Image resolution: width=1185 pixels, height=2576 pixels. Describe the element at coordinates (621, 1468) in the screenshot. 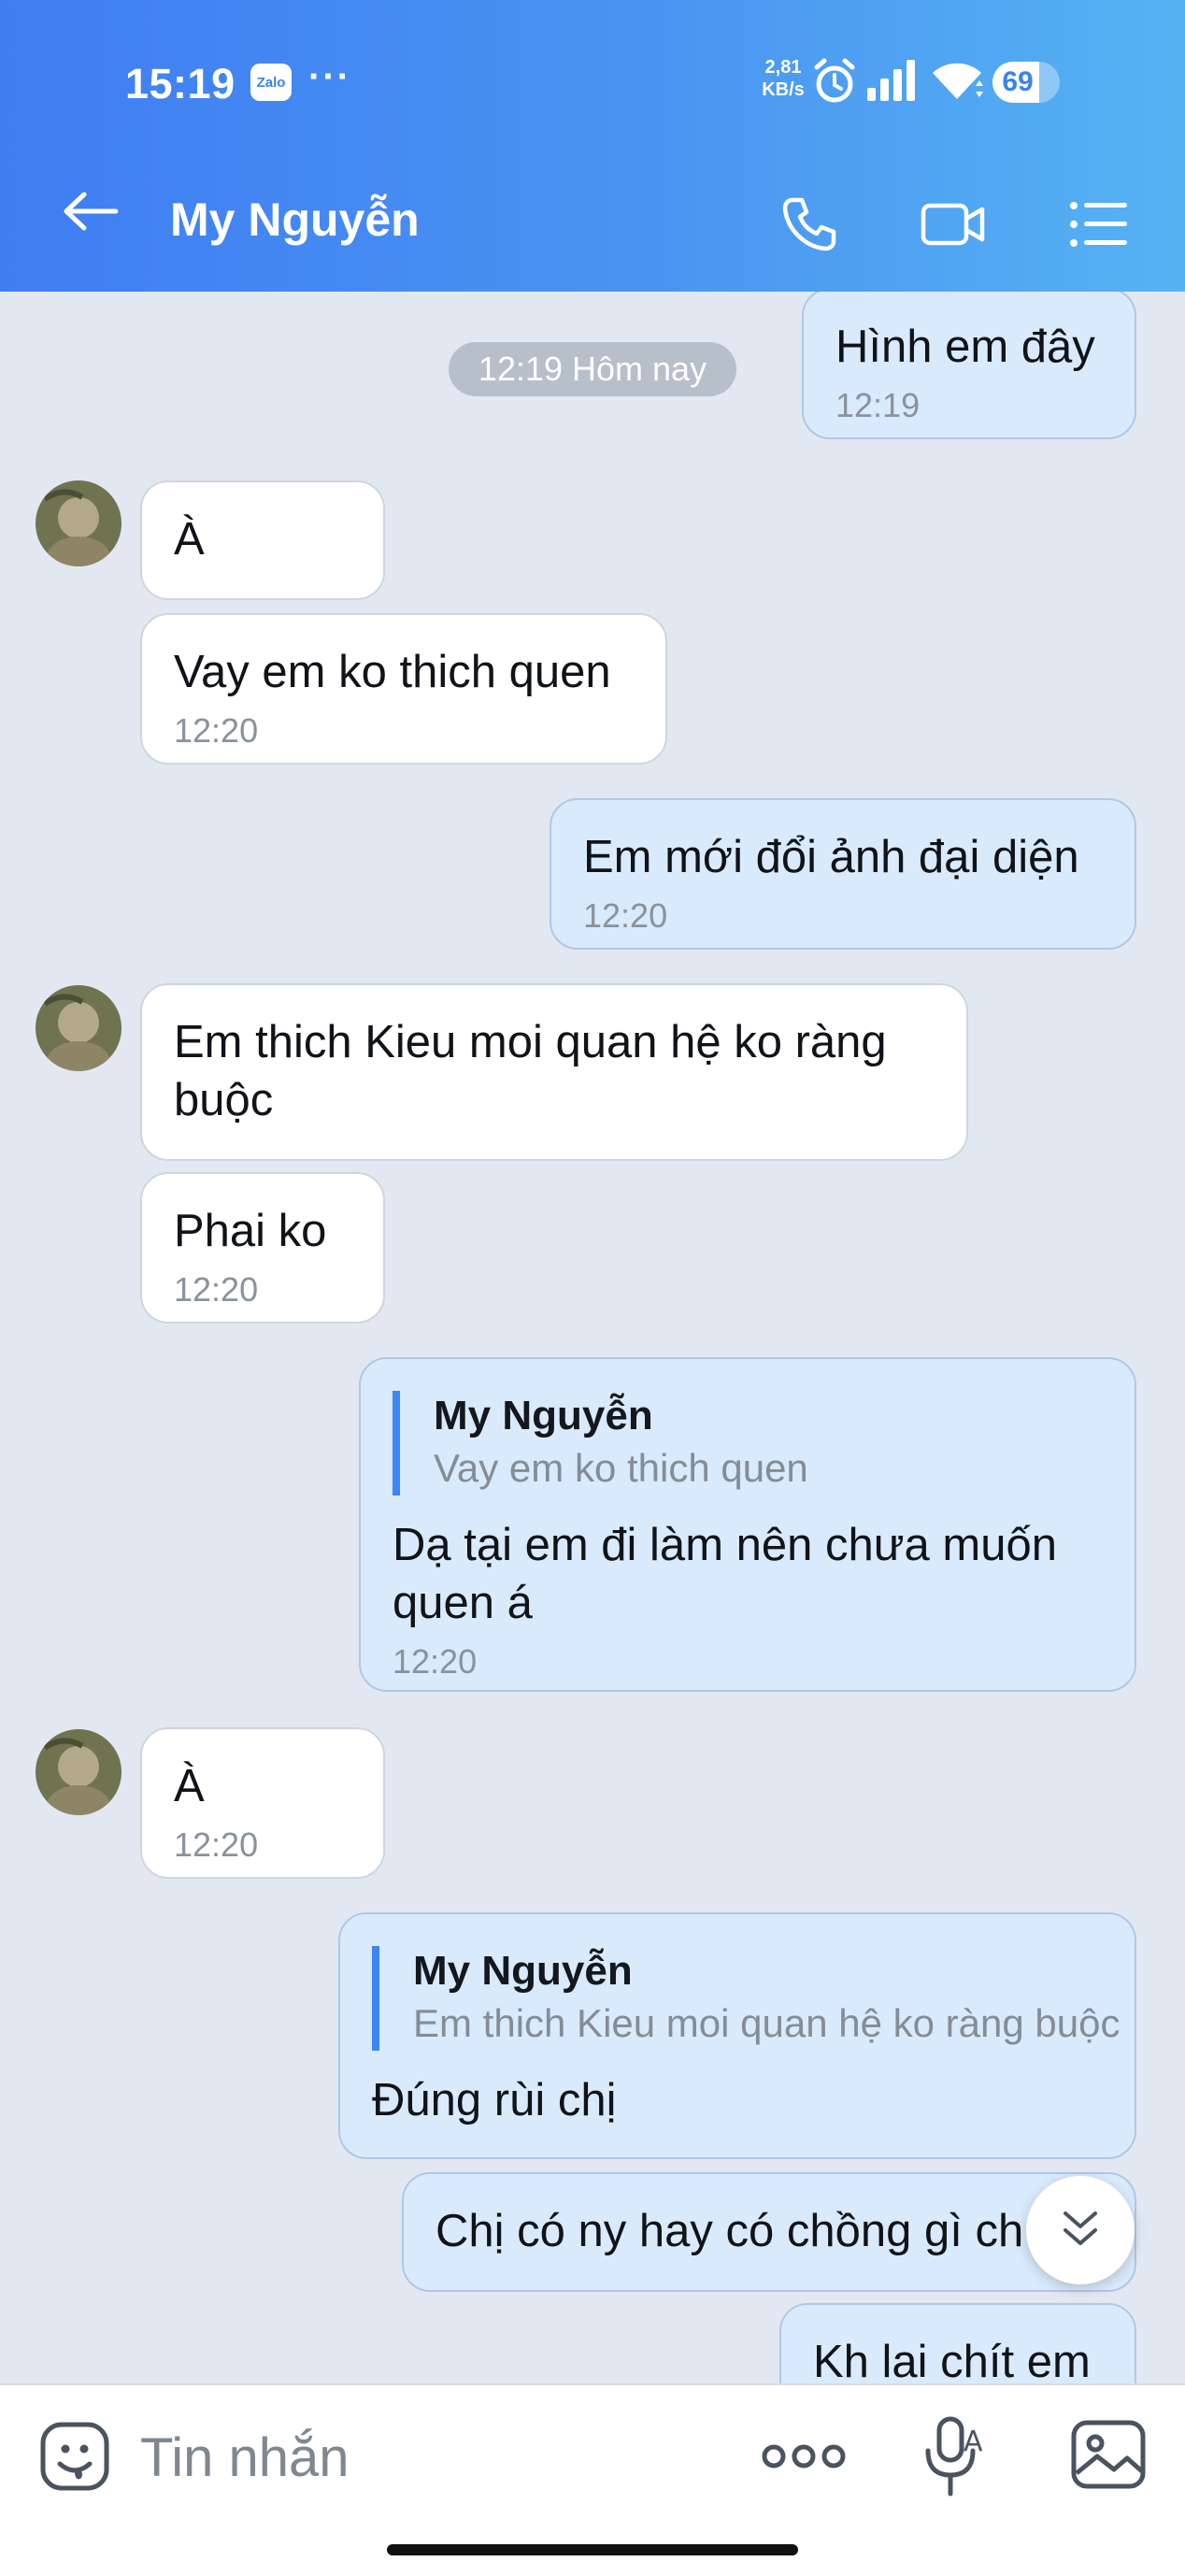

I see `quoted-text: Vay em ko thich quen` at that location.